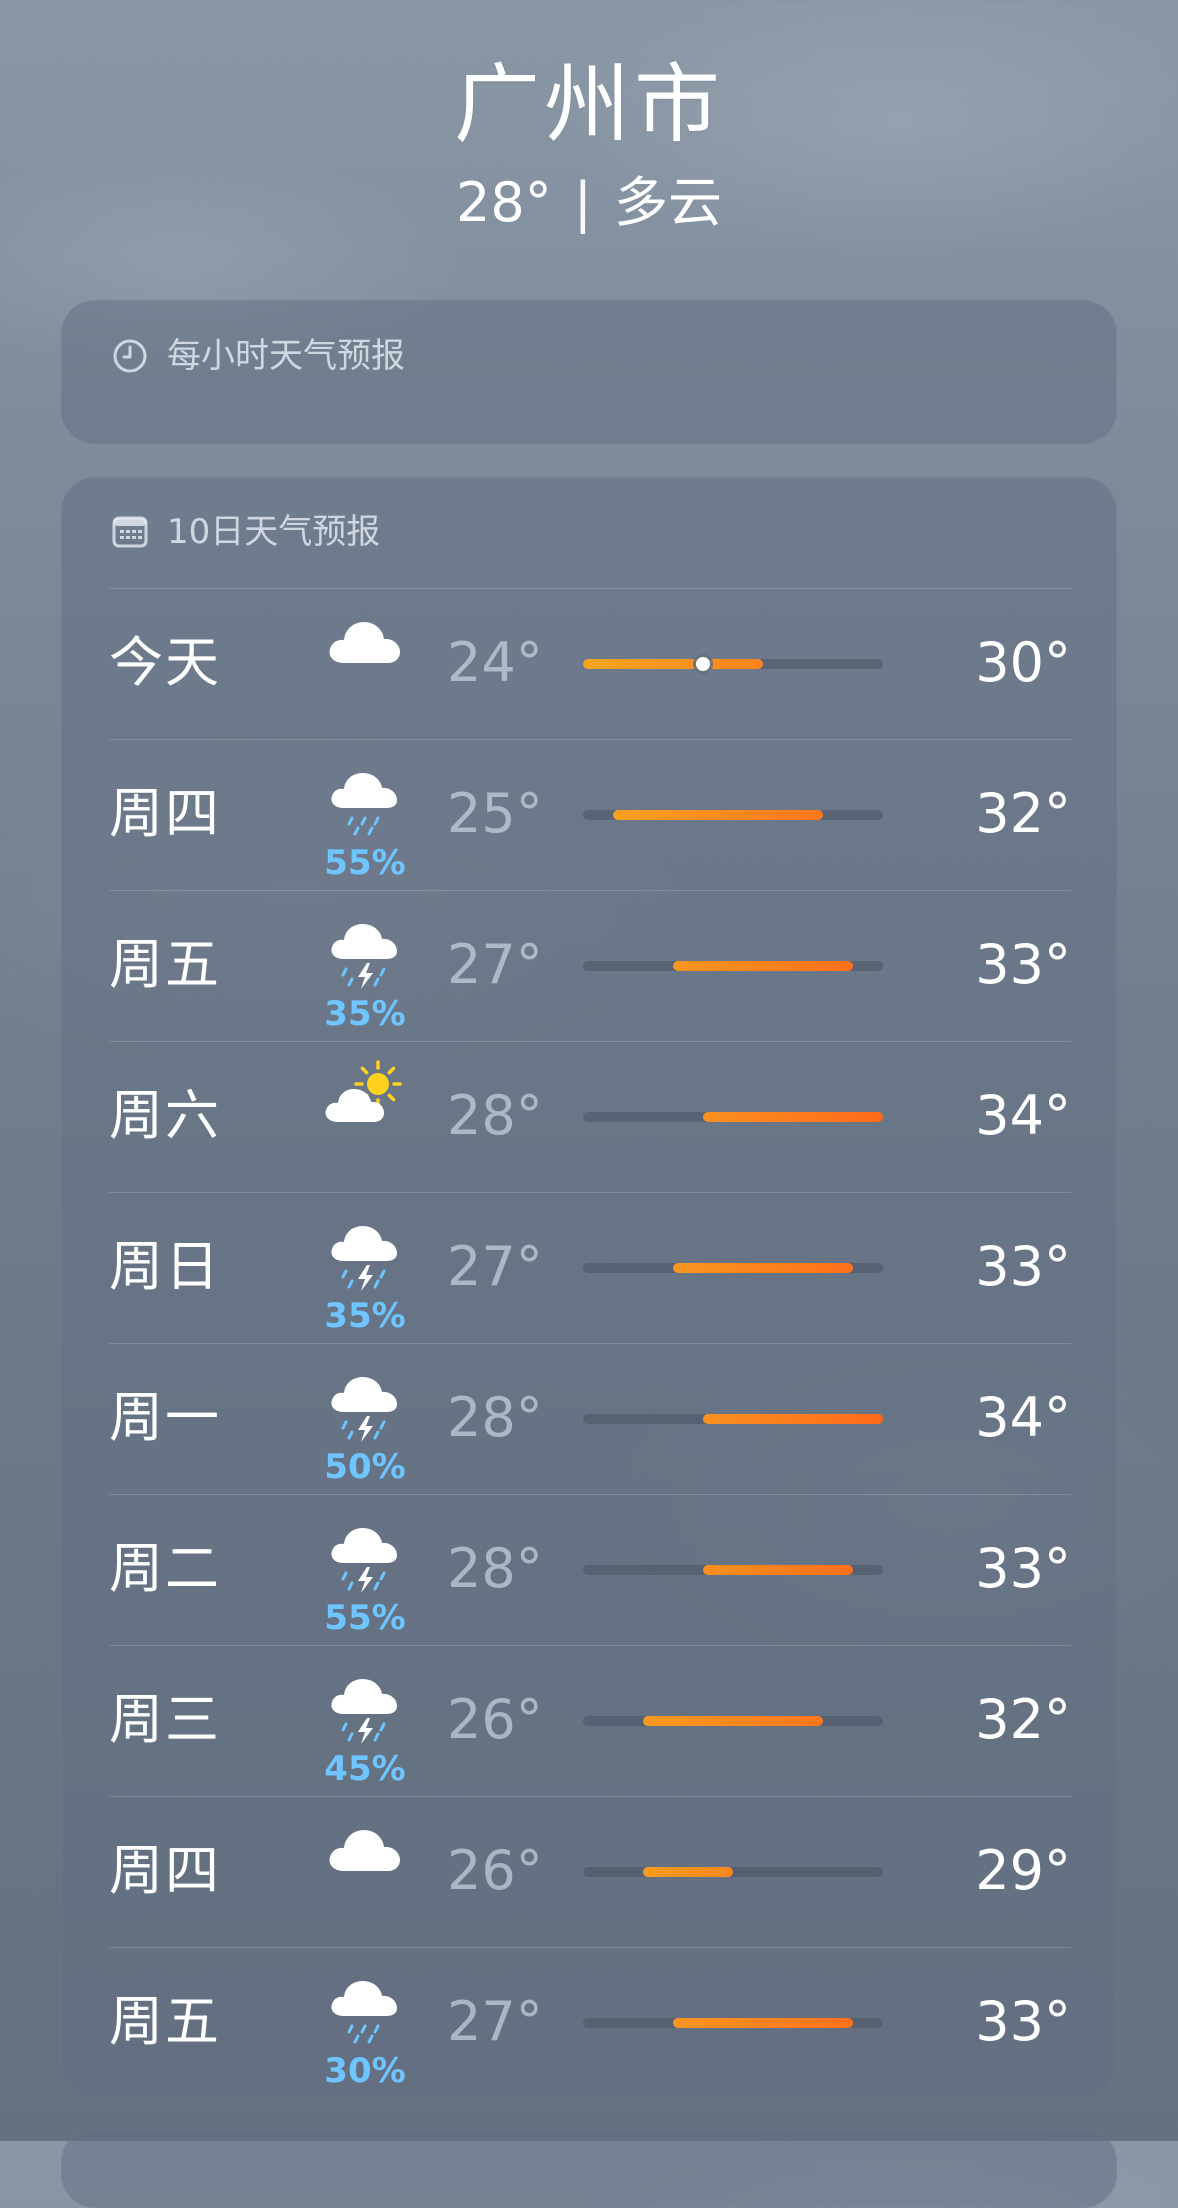 The image size is (1178, 2208). I want to click on current-summary: 28° | 多云, so click(589, 203).